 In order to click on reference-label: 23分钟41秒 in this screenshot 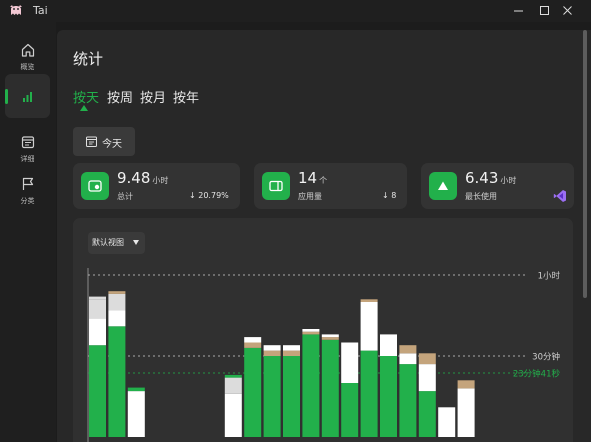, I will do `click(537, 374)`.